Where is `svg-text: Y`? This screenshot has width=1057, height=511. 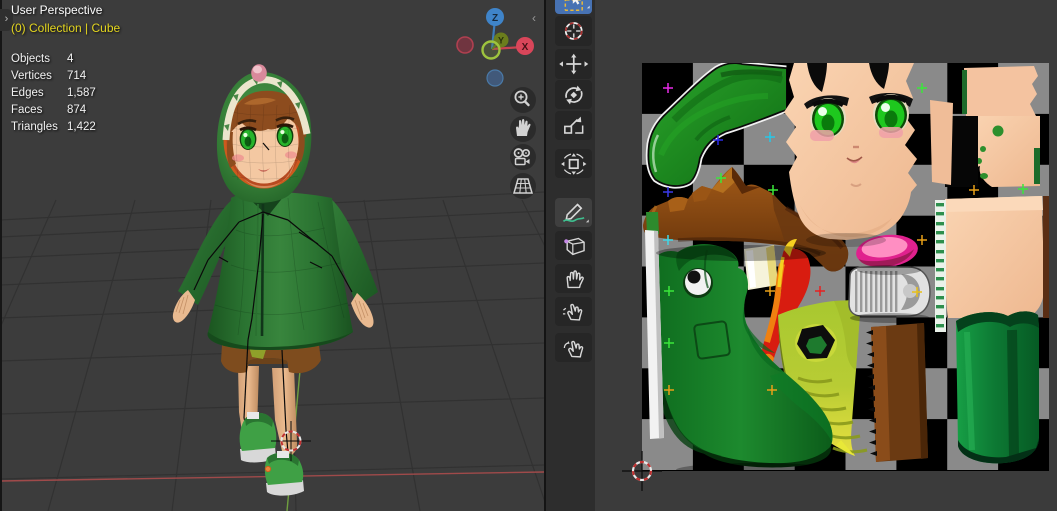 svg-text: Y is located at coordinates (501, 41).